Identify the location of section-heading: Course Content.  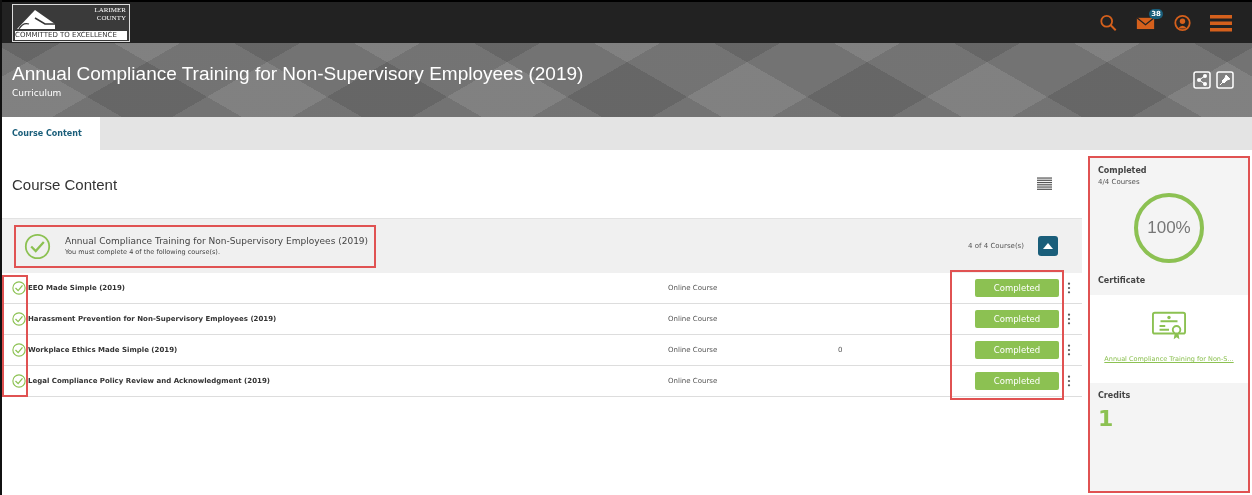
(65, 184).